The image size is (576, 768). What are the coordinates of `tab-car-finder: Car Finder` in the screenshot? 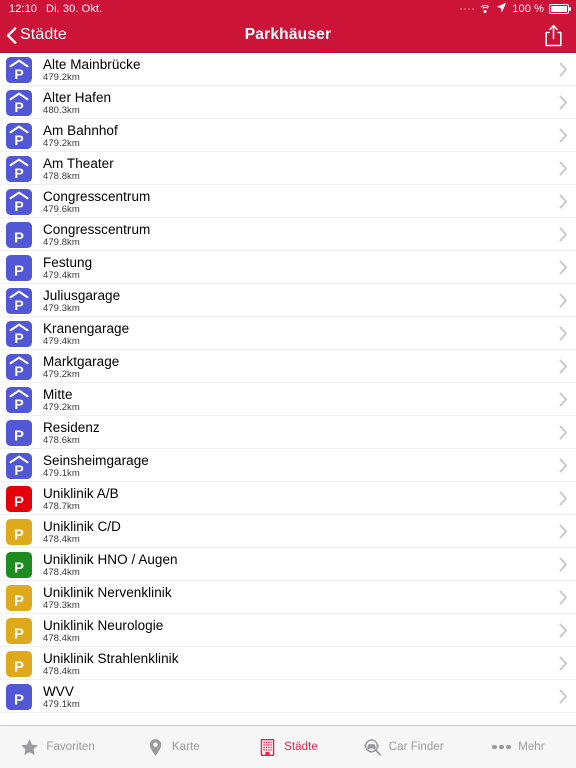 It's located at (403, 747).